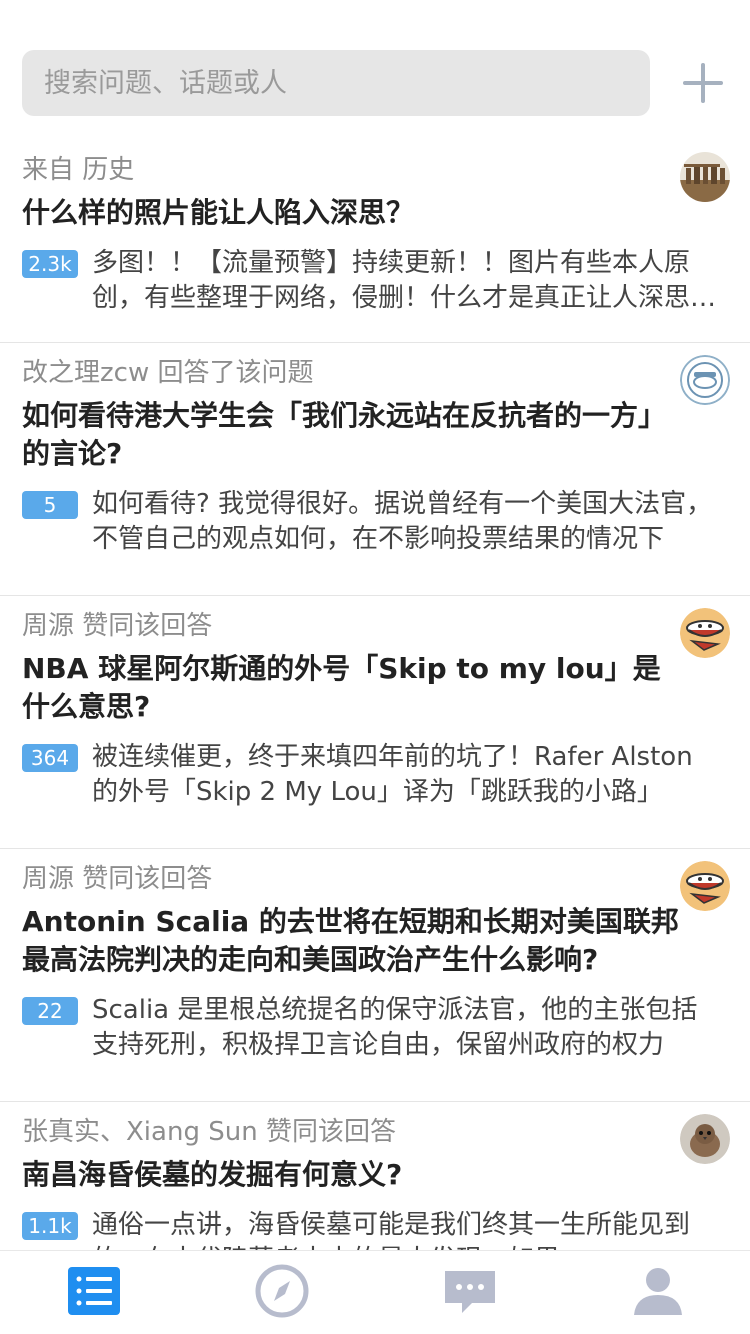  What do you see at coordinates (371, 170) in the screenshot?
I see `feed-source: 来自 历史` at bounding box center [371, 170].